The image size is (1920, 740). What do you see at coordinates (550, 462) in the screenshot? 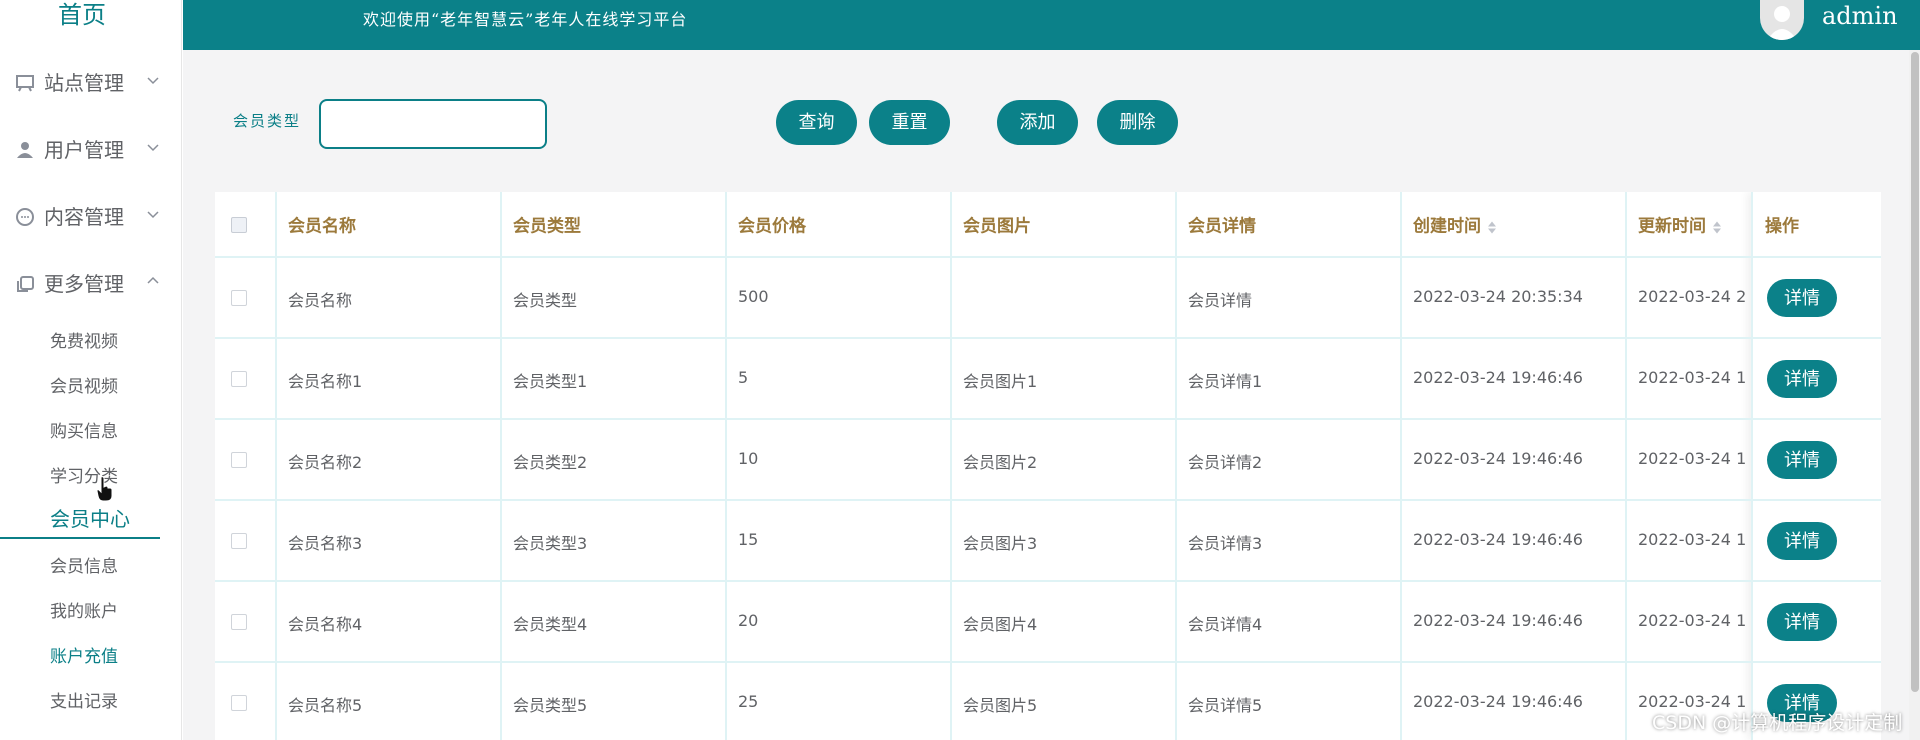
I see `cell-type: 会员类型2` at bounding box center [550, 462].